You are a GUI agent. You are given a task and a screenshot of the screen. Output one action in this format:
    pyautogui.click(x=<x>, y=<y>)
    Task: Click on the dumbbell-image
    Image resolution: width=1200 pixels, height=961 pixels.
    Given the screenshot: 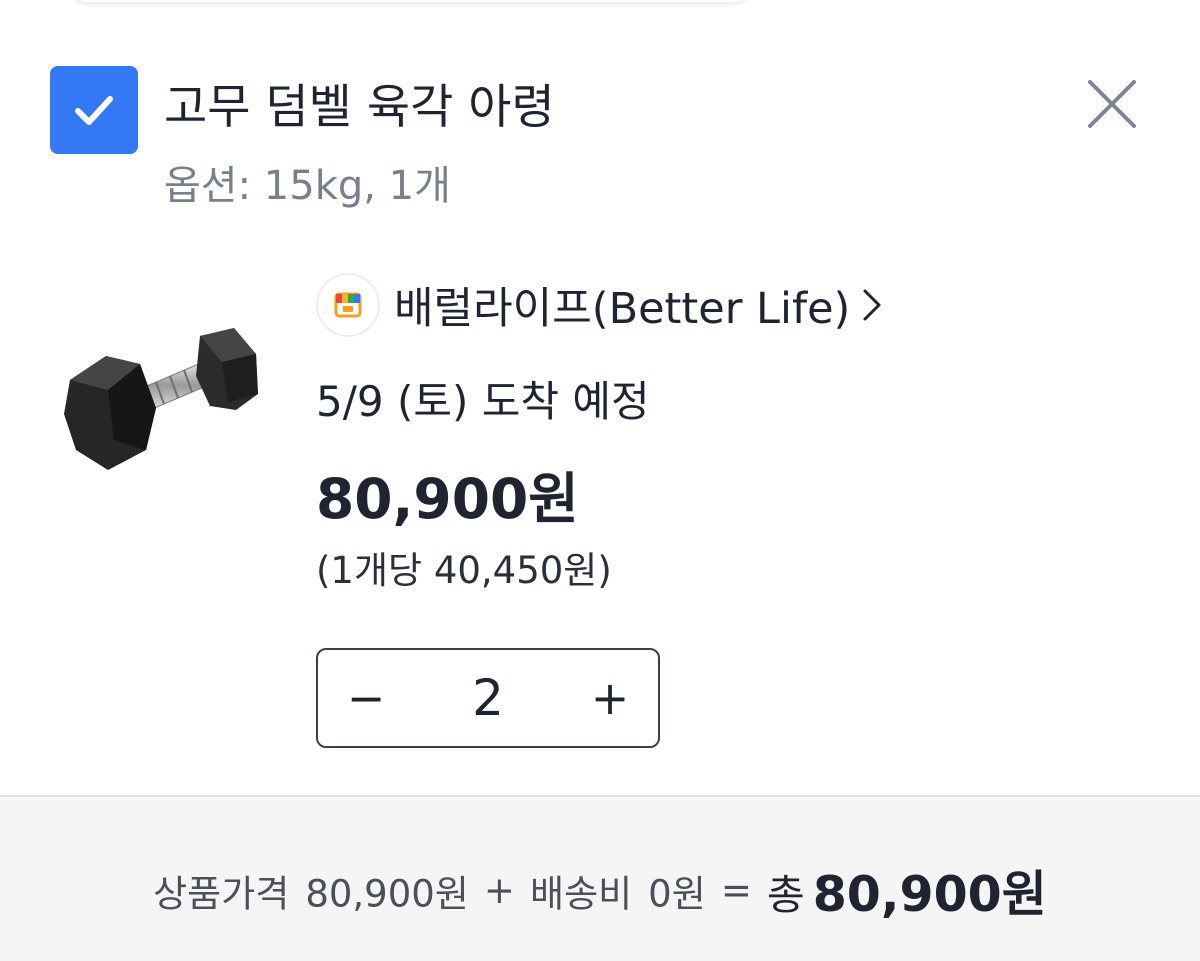 What is the action you would take?
    pyautogui.click(x=161, y=399)
    